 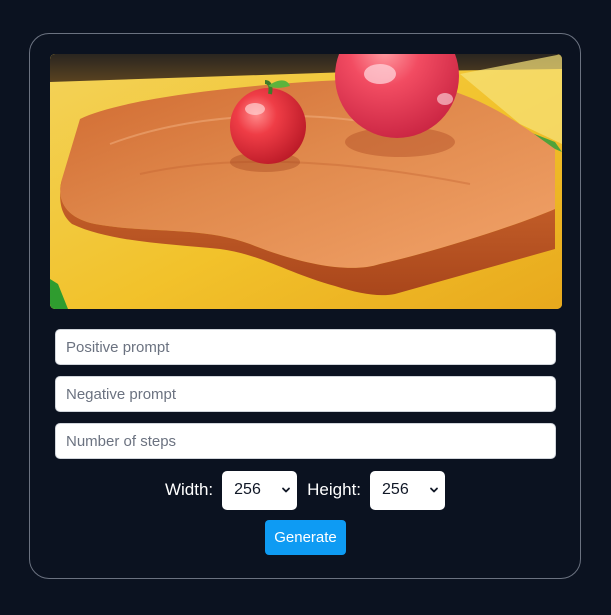 What do you see at coordinates (305, 394) in the screenshot?
I see `negative-prompt-input` at bounding box center [305, 394].